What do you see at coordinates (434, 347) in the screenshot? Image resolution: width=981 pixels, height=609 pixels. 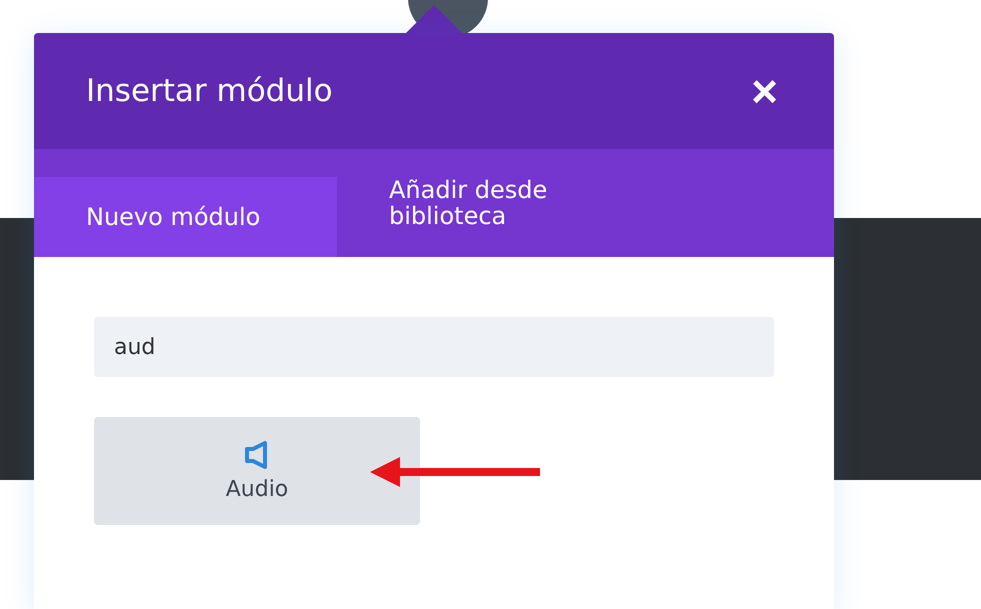 I see `search-field: aud` at bounding box center [434, 347].